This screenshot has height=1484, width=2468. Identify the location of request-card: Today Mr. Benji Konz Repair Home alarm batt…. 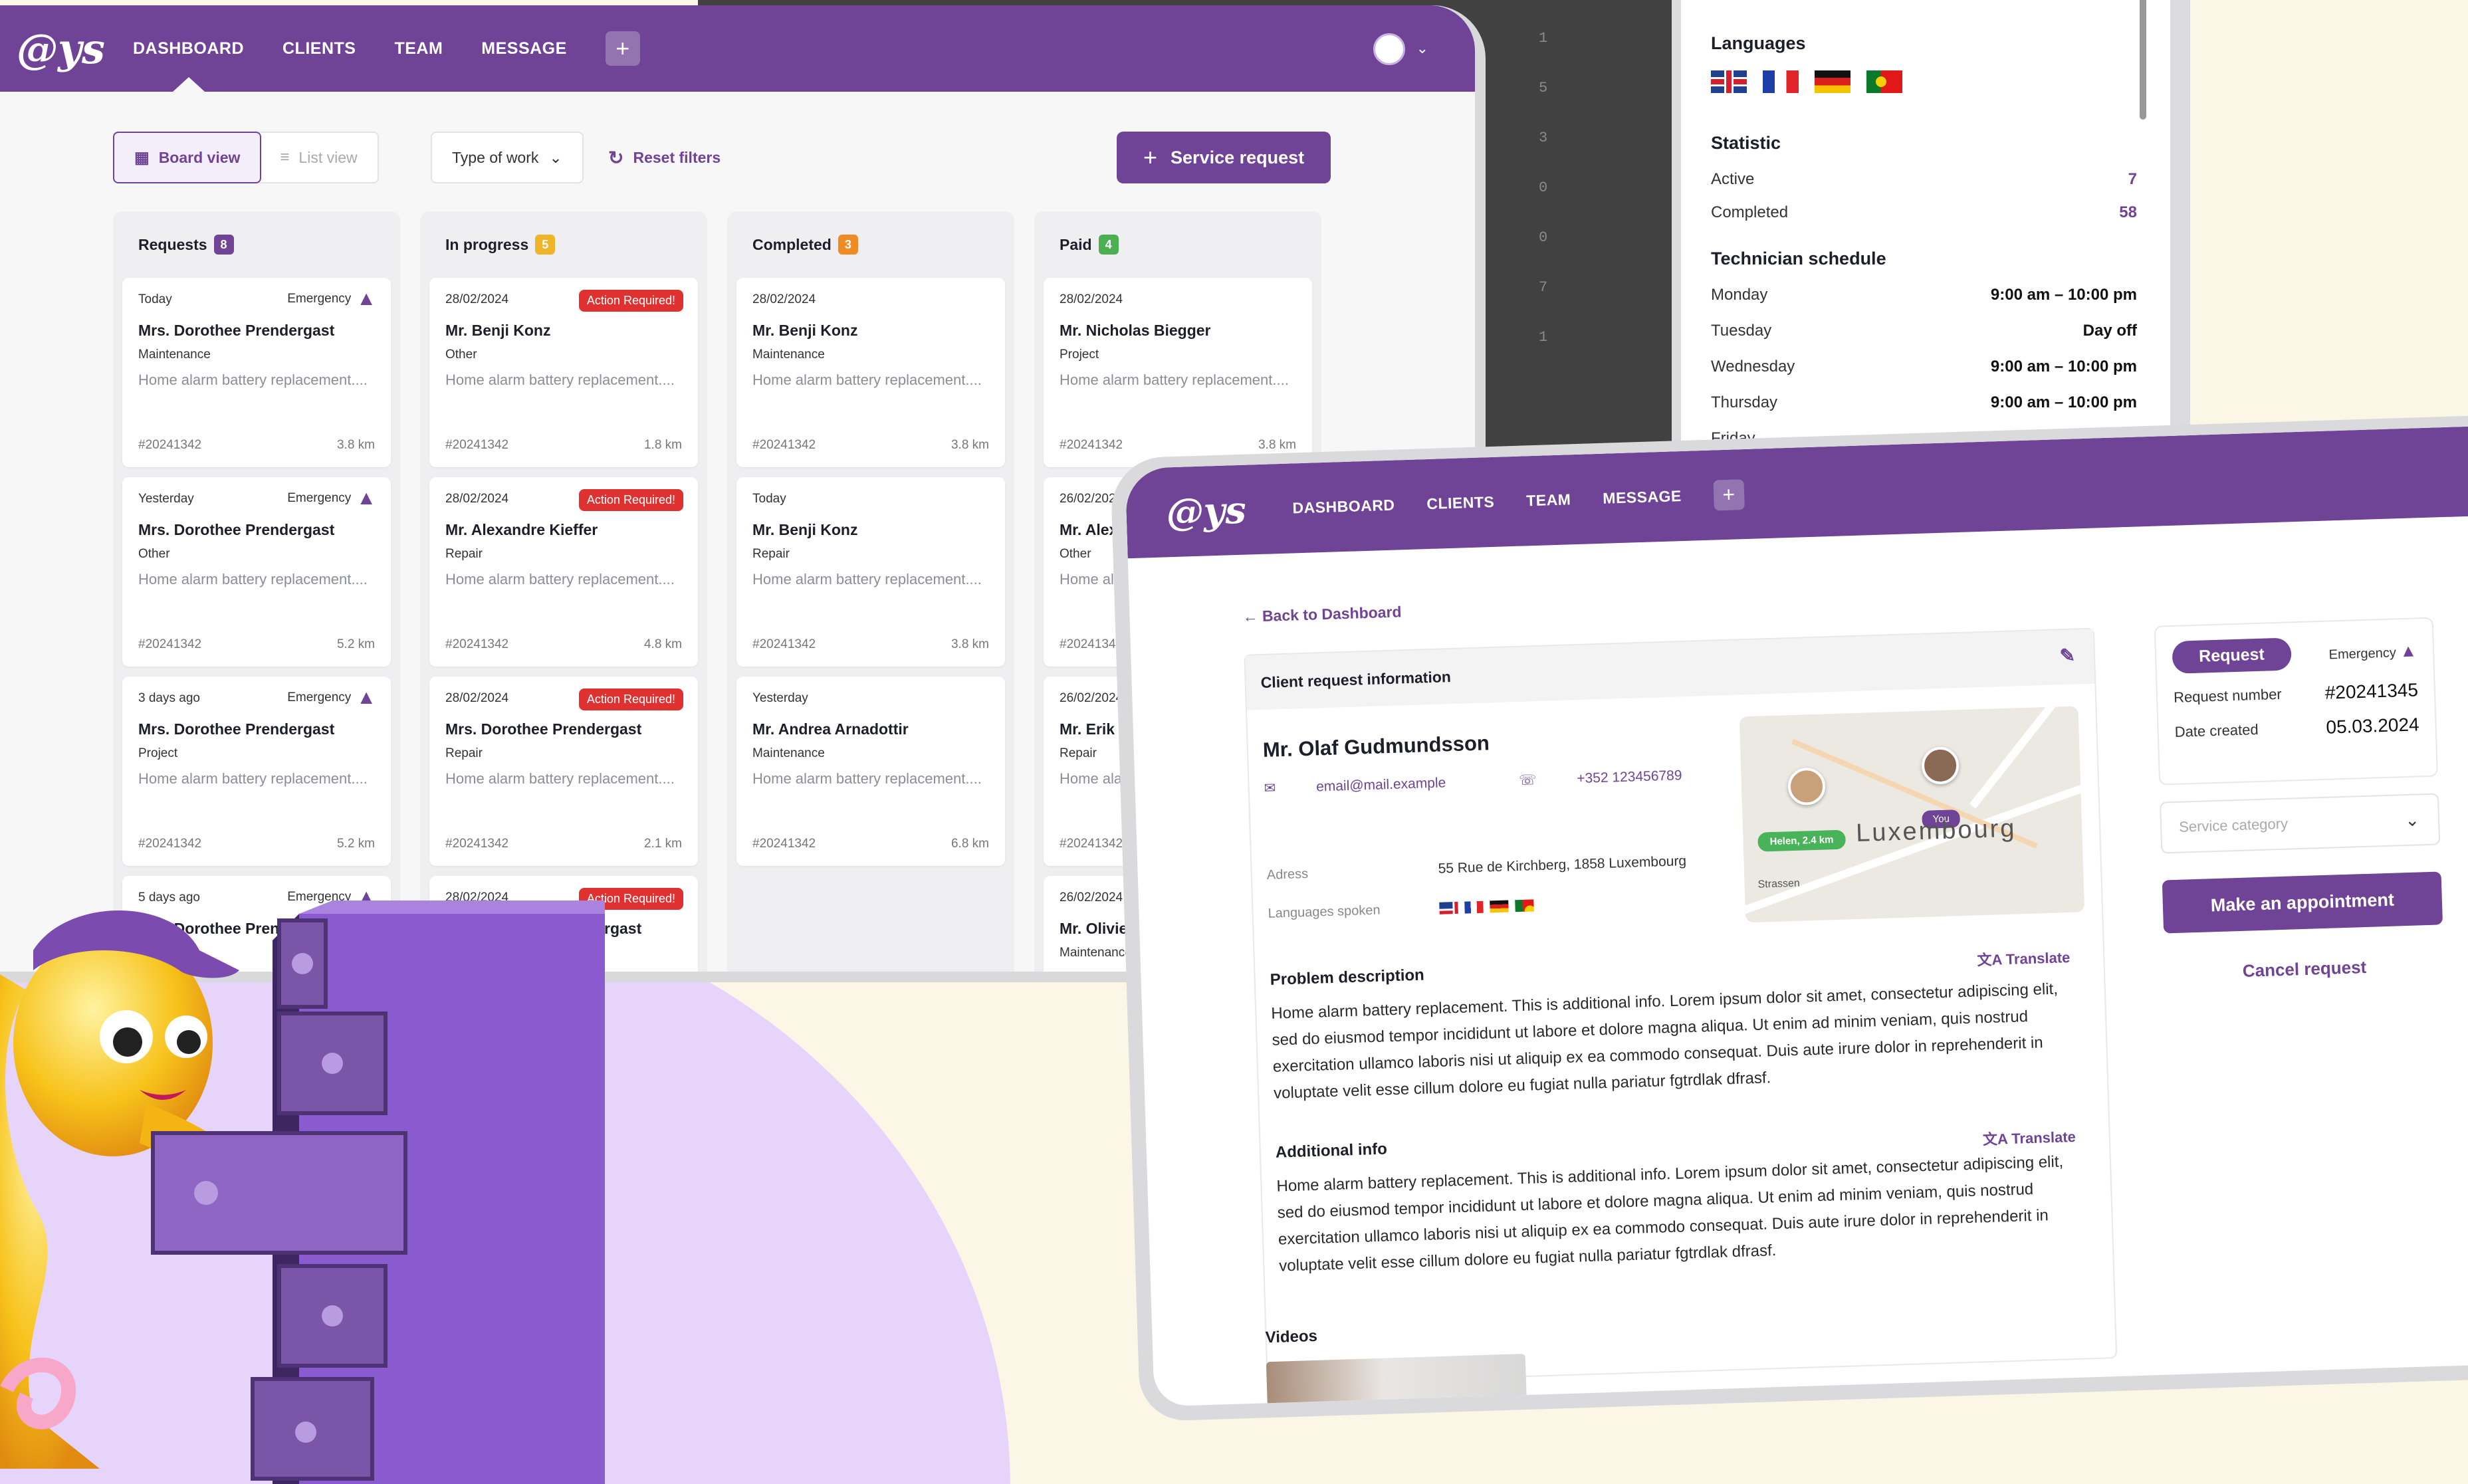
(871, 572).